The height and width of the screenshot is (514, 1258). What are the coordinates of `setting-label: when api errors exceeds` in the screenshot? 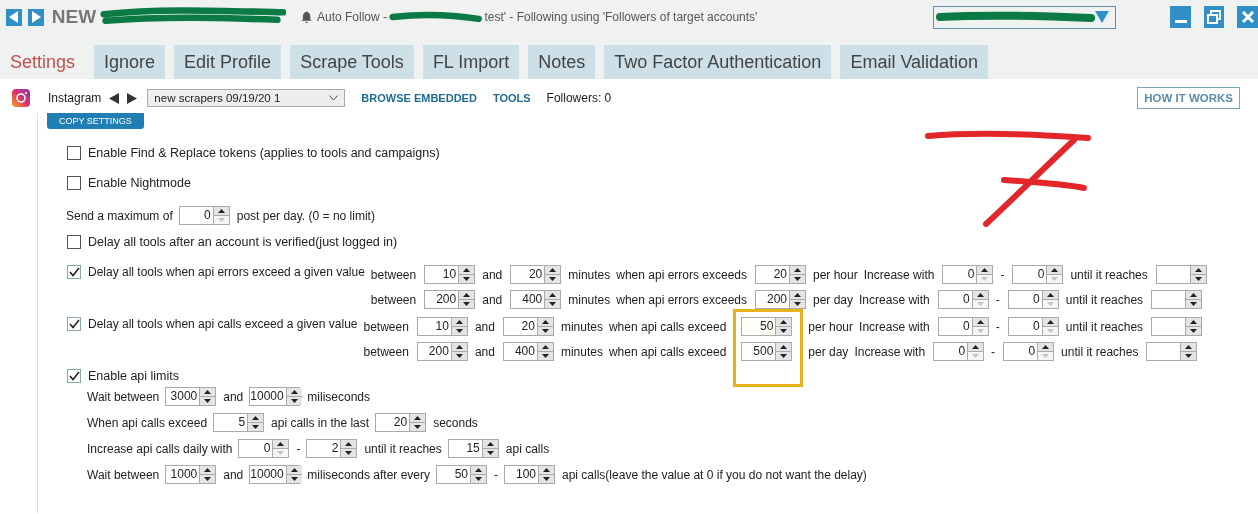 It's located at (681, 274).